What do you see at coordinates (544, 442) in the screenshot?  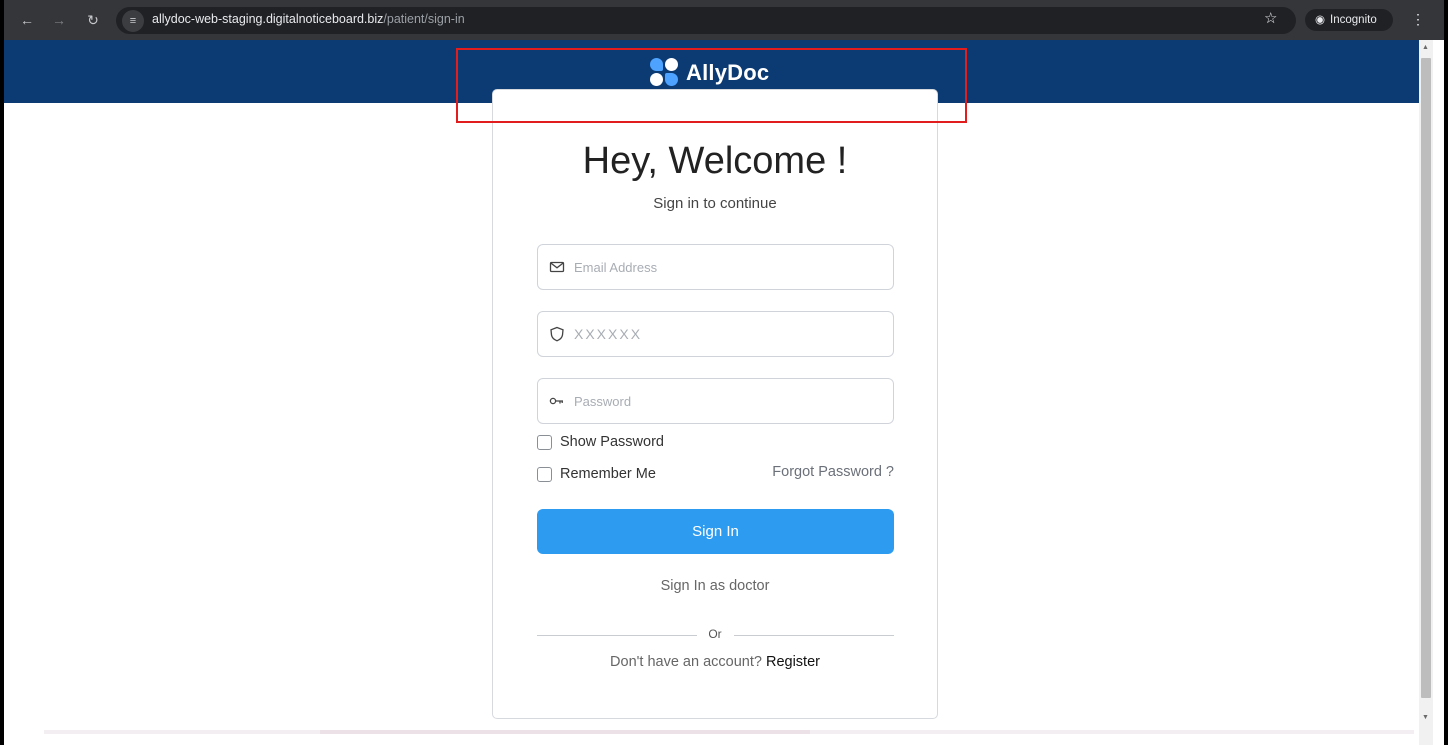 I see `show-password-checkbox` at bounding box center [544, 442].